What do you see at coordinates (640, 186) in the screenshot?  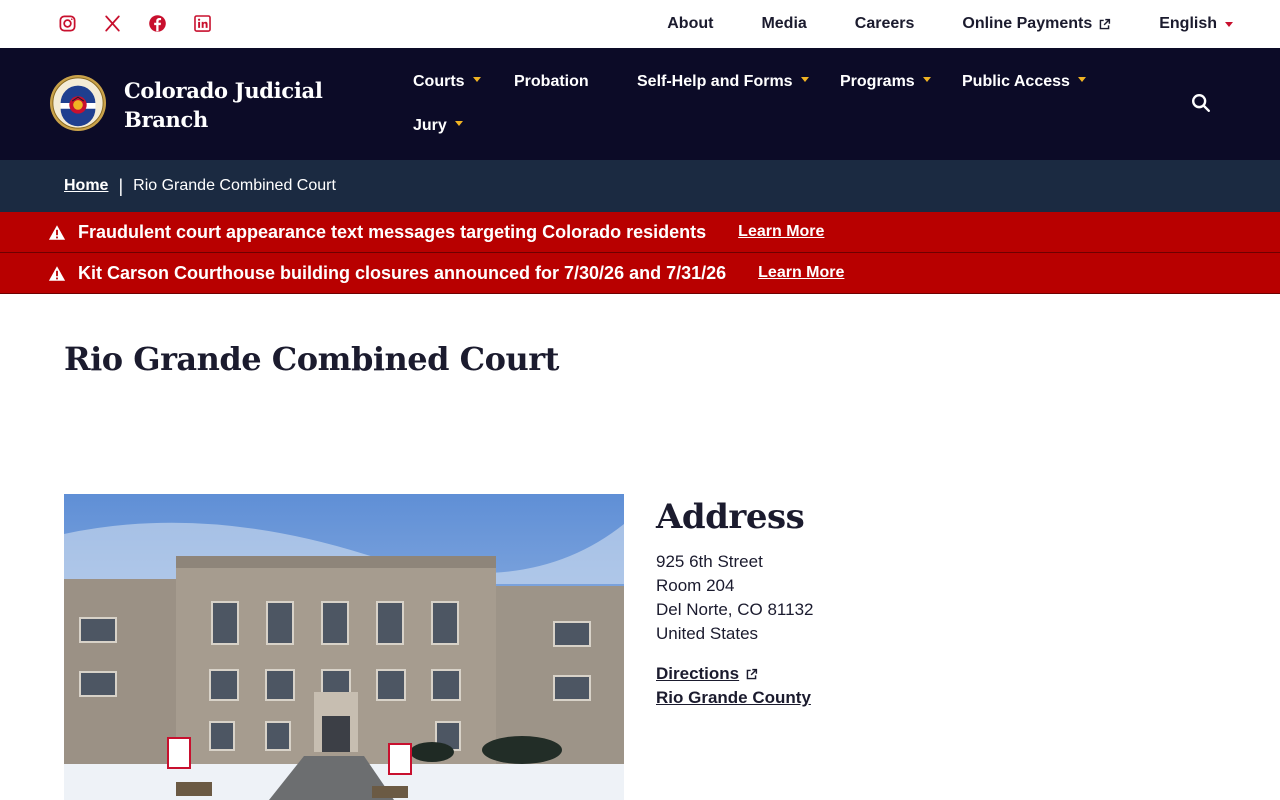 I see `breadcrumb: Home | Rio Grande Combined Court` at bounding box center [640, 186].